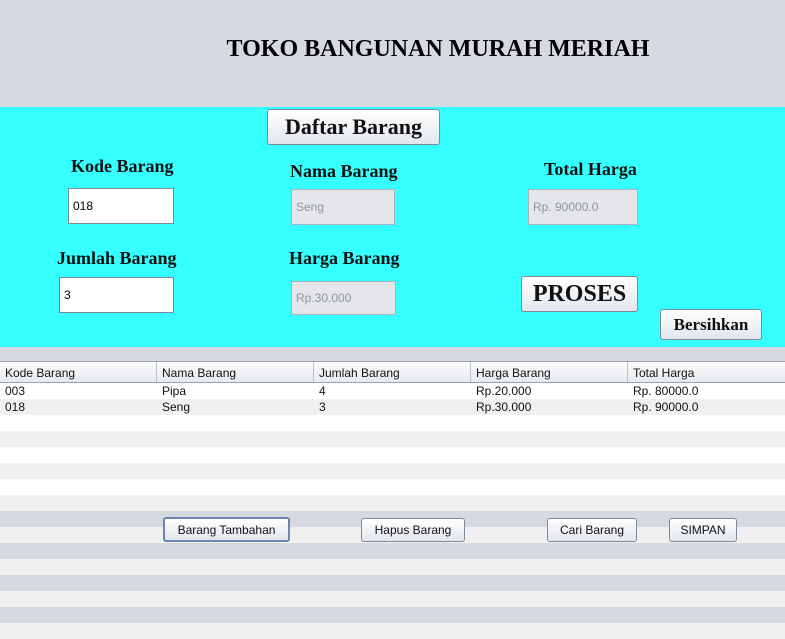 This screenshot has width=785, height=639. I want to click on column-header: Jumlah Barang, so click(392, 372).